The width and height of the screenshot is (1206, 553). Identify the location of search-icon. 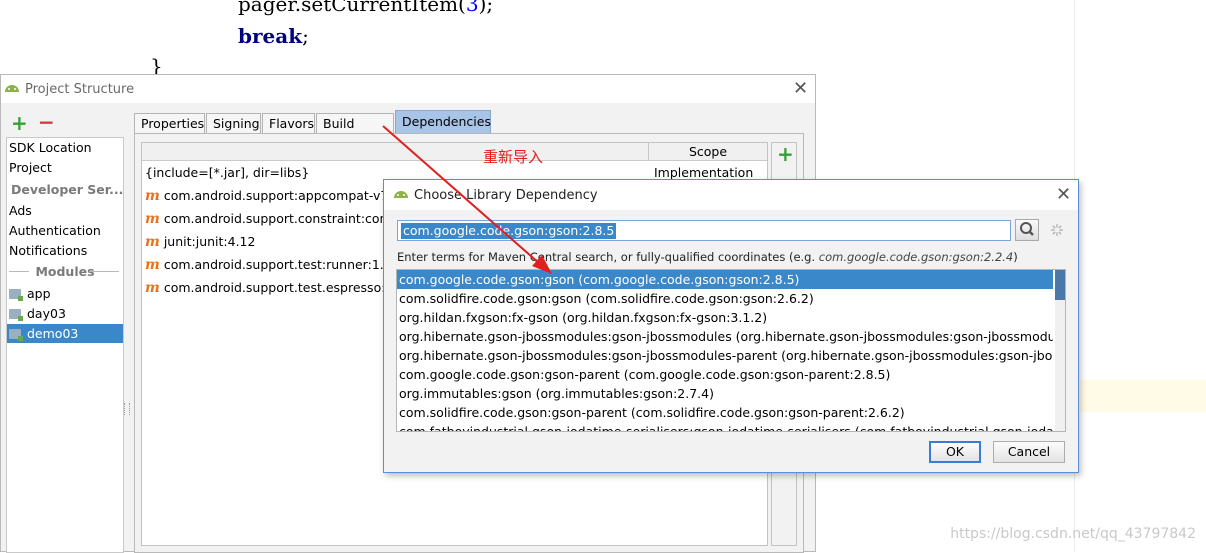
(1027, 229).